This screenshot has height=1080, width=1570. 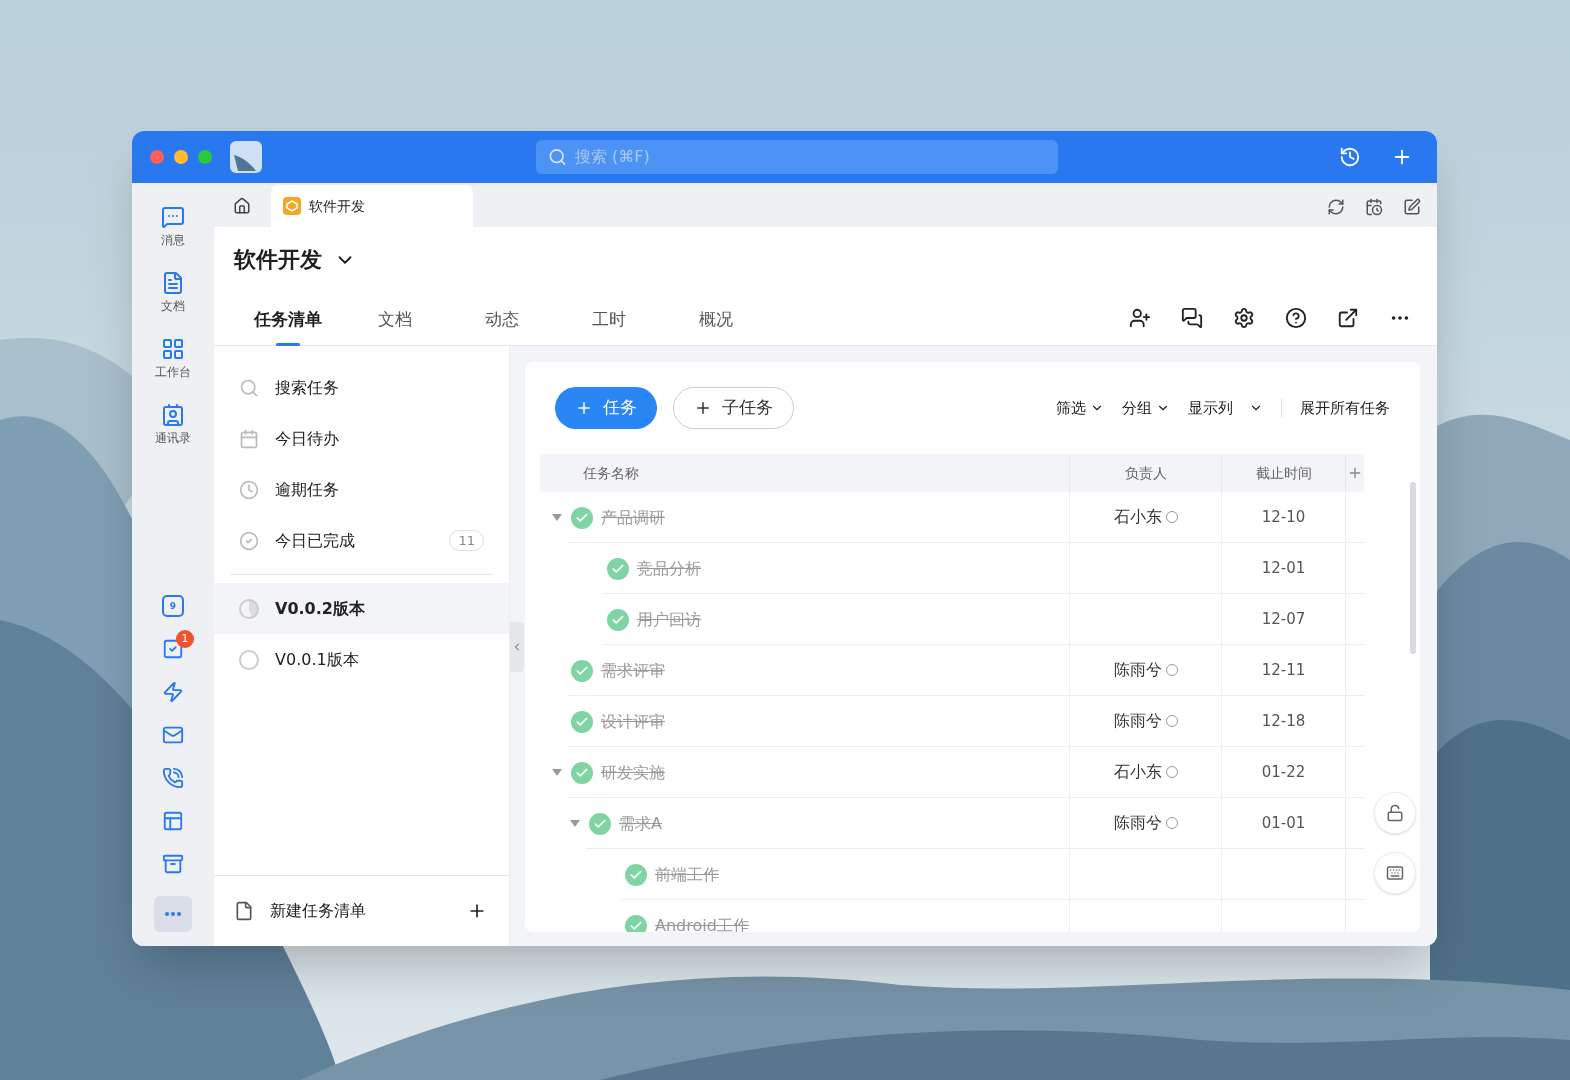 What do you see at coordinates (608, 326) in the screenshot?
I see `nav-tab: 工时` at bounding box center [608, 326].